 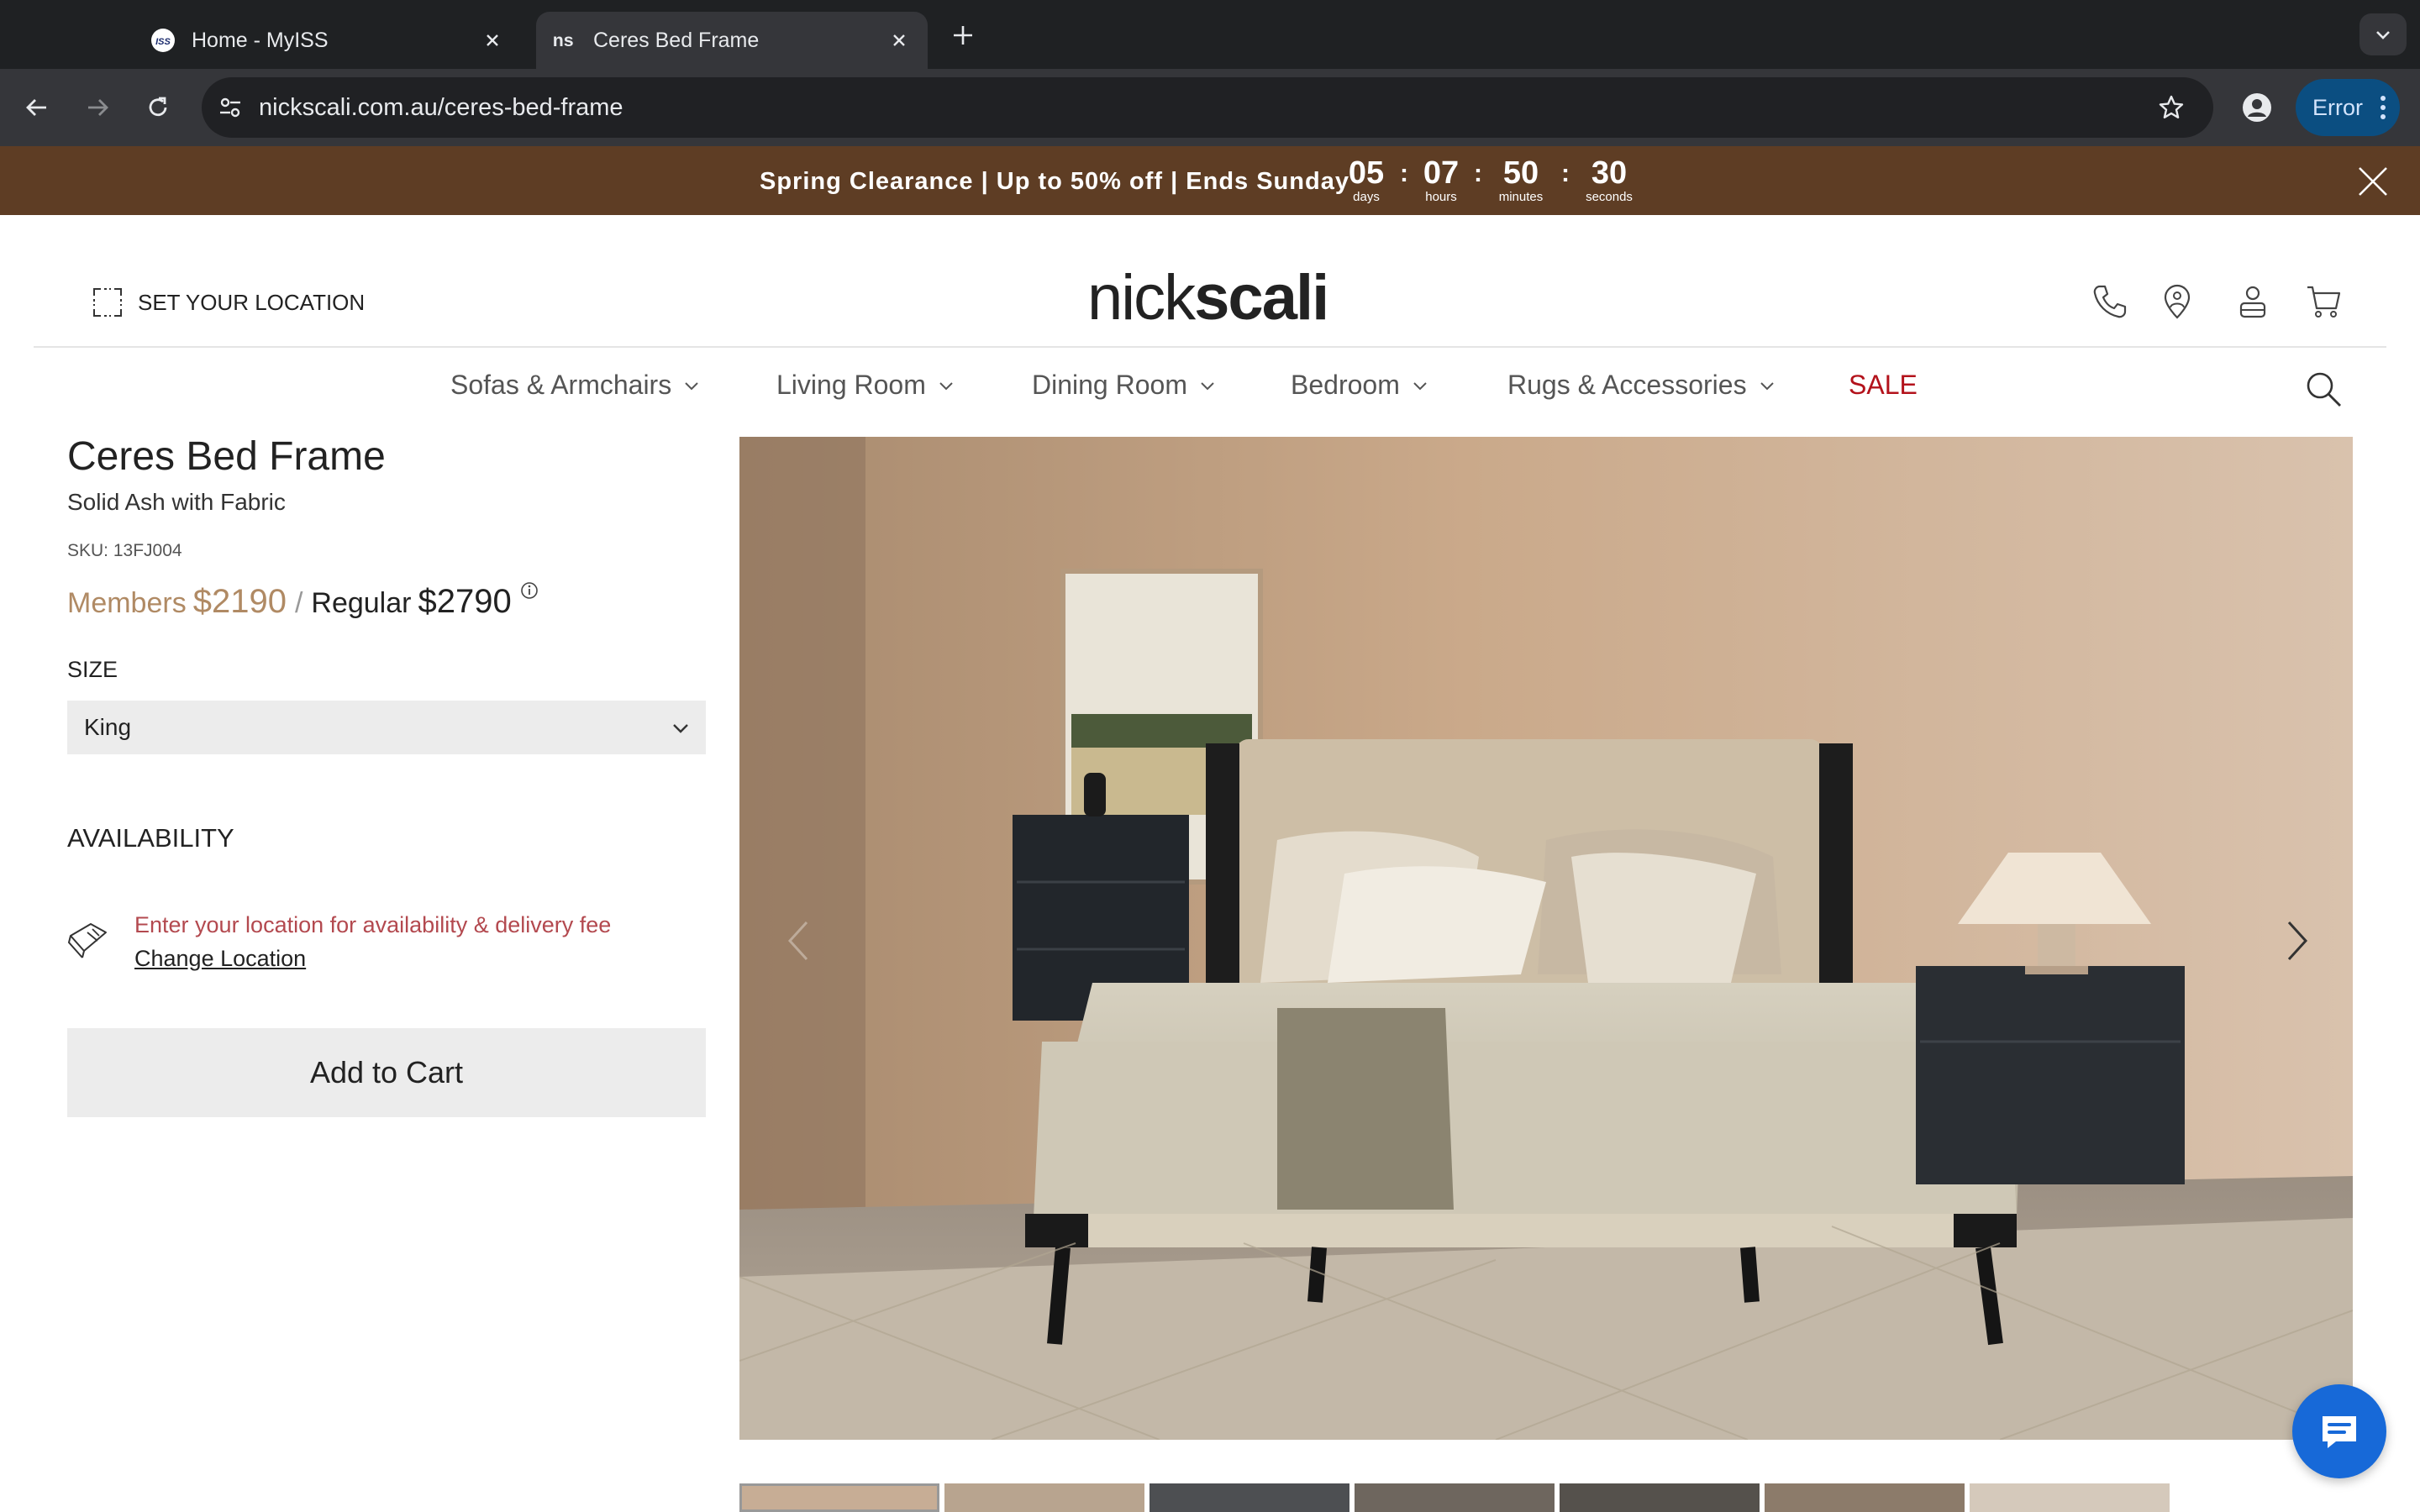 What do you see at coordinates (2384, 34) in the screenshot?
I see `tab-search-button` at bounding box center [2384, 34].